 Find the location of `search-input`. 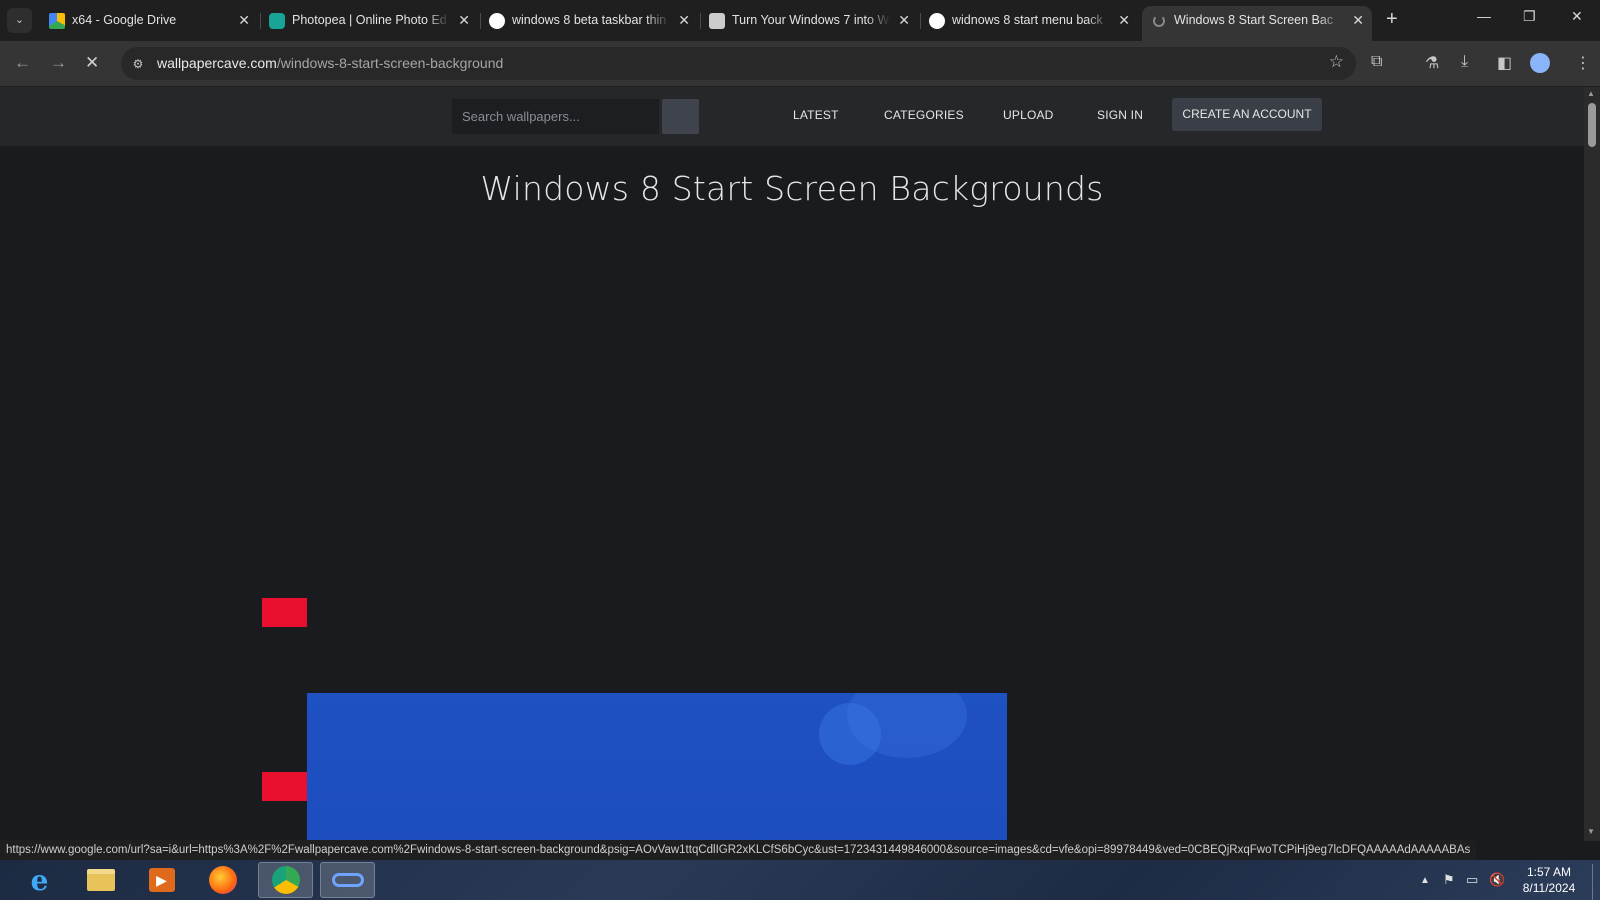

search-input is located at coordinates (555, 116).